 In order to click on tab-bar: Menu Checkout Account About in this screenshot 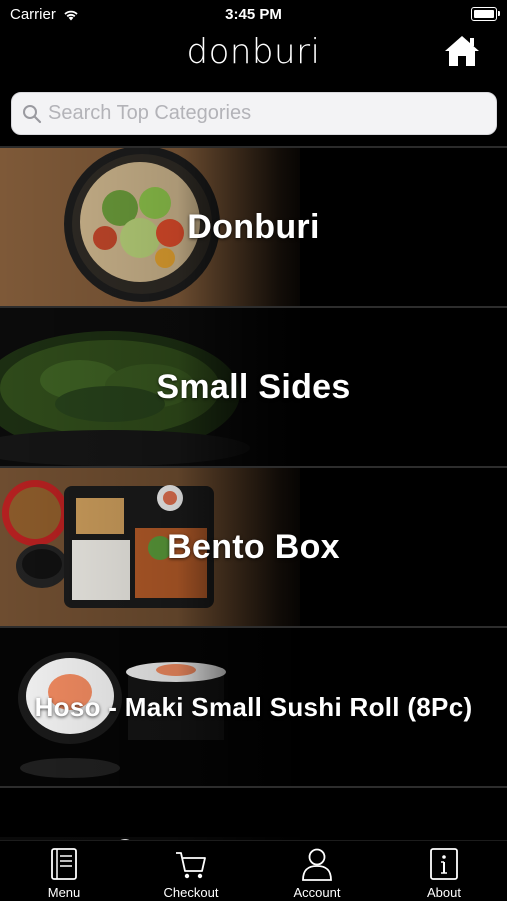, I will do `click(253, 870)`.